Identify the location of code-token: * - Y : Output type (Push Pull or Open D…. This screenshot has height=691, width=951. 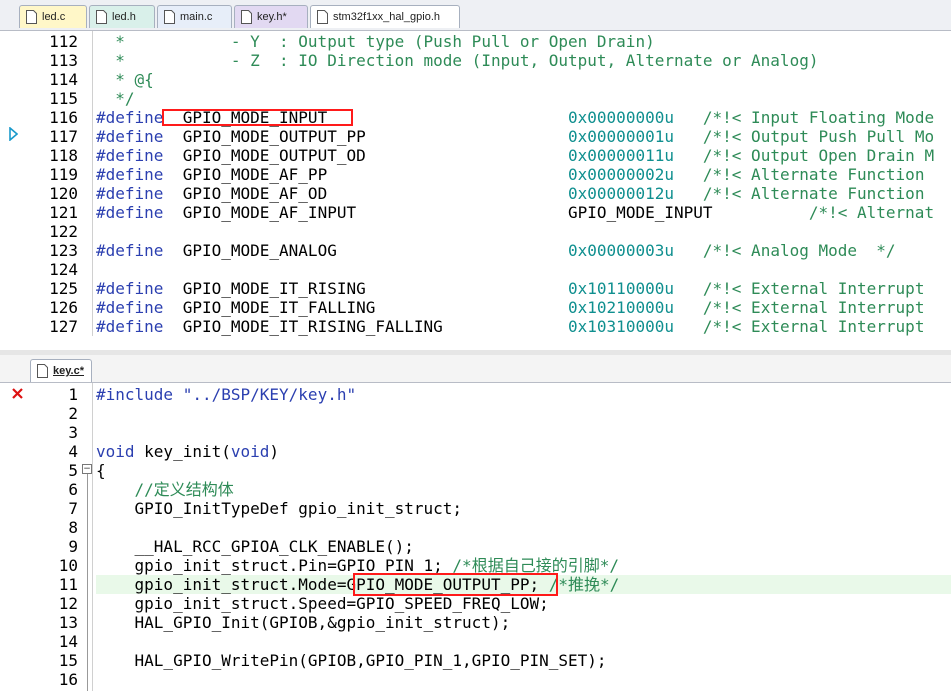
(375, 41).